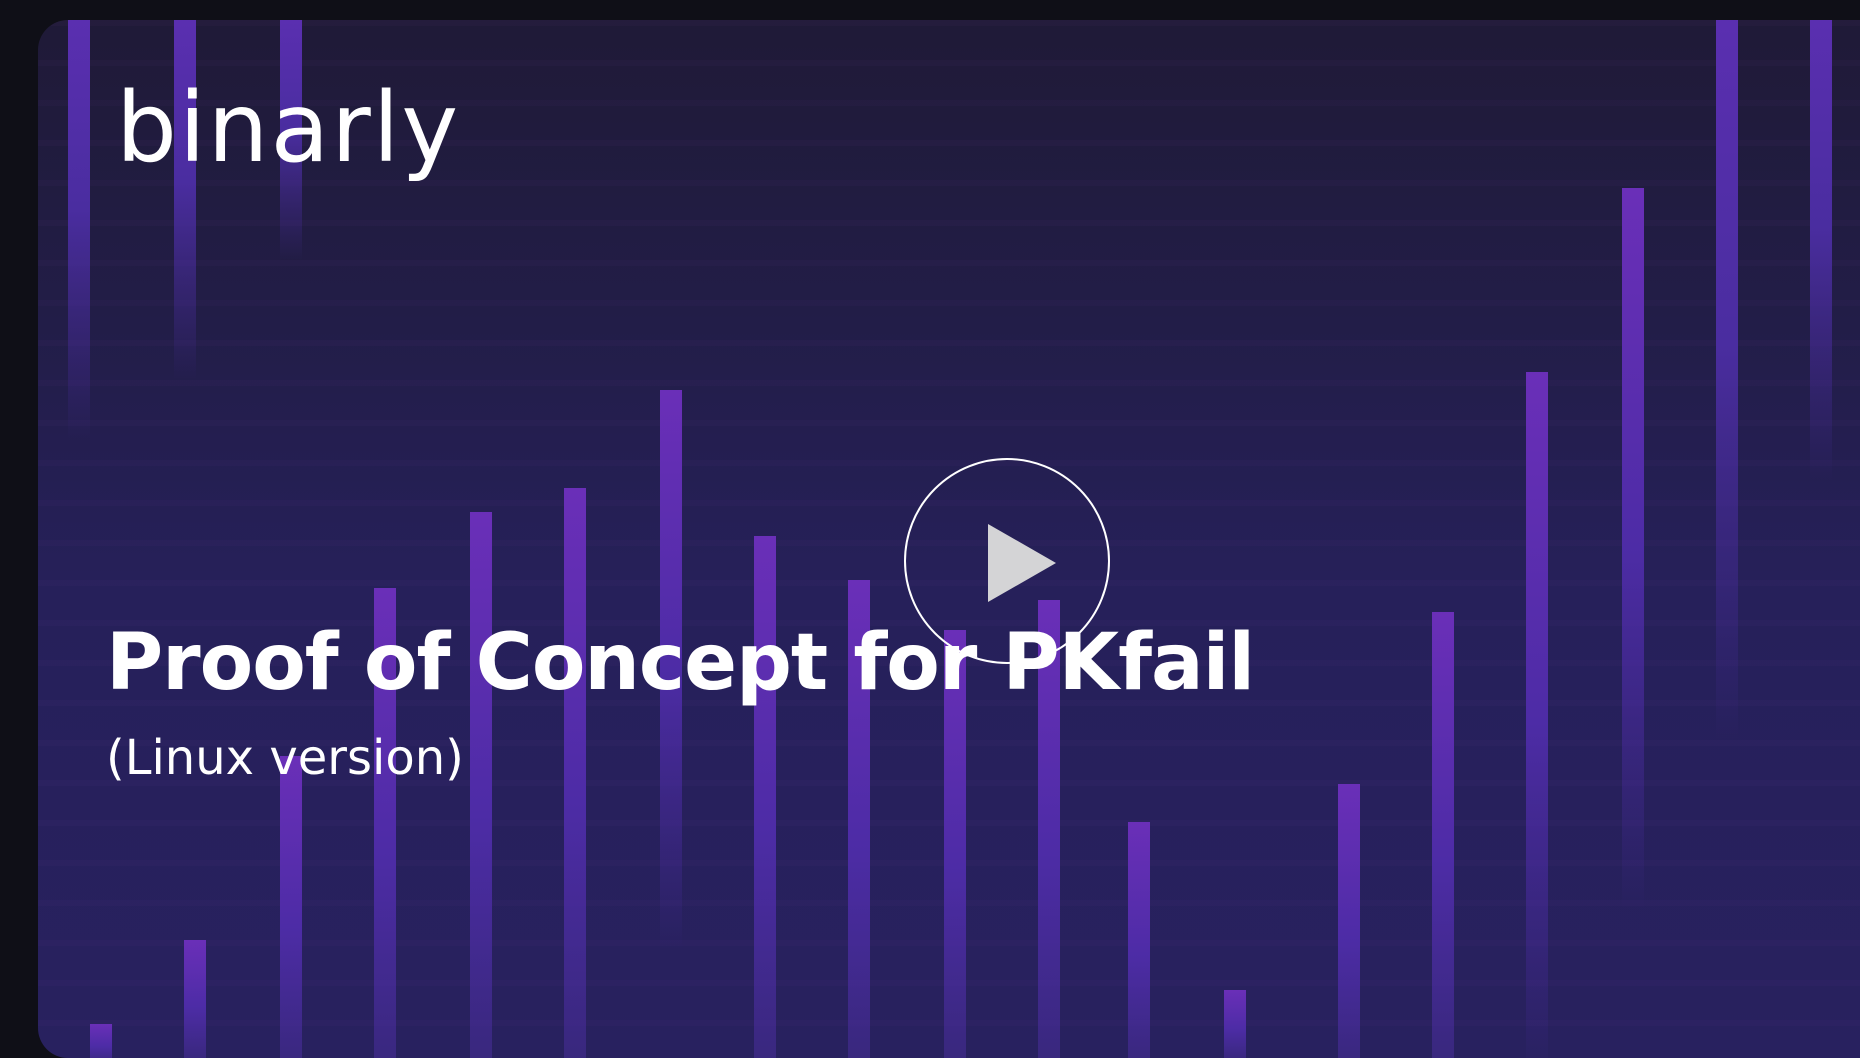 The image size is (1860, 1058). What do you see at coordinates (288, 128) in the screenshot?
I see `binarly-logo: binarly` at bounding box center [288, 128].